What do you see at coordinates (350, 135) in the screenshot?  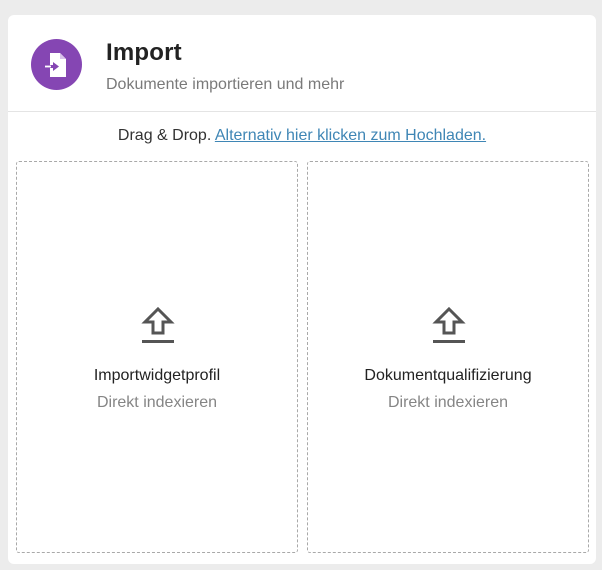 I see `click-upload-link: Alternativ hier klicken zum Hochladen.` at bounding box center [350, 135].